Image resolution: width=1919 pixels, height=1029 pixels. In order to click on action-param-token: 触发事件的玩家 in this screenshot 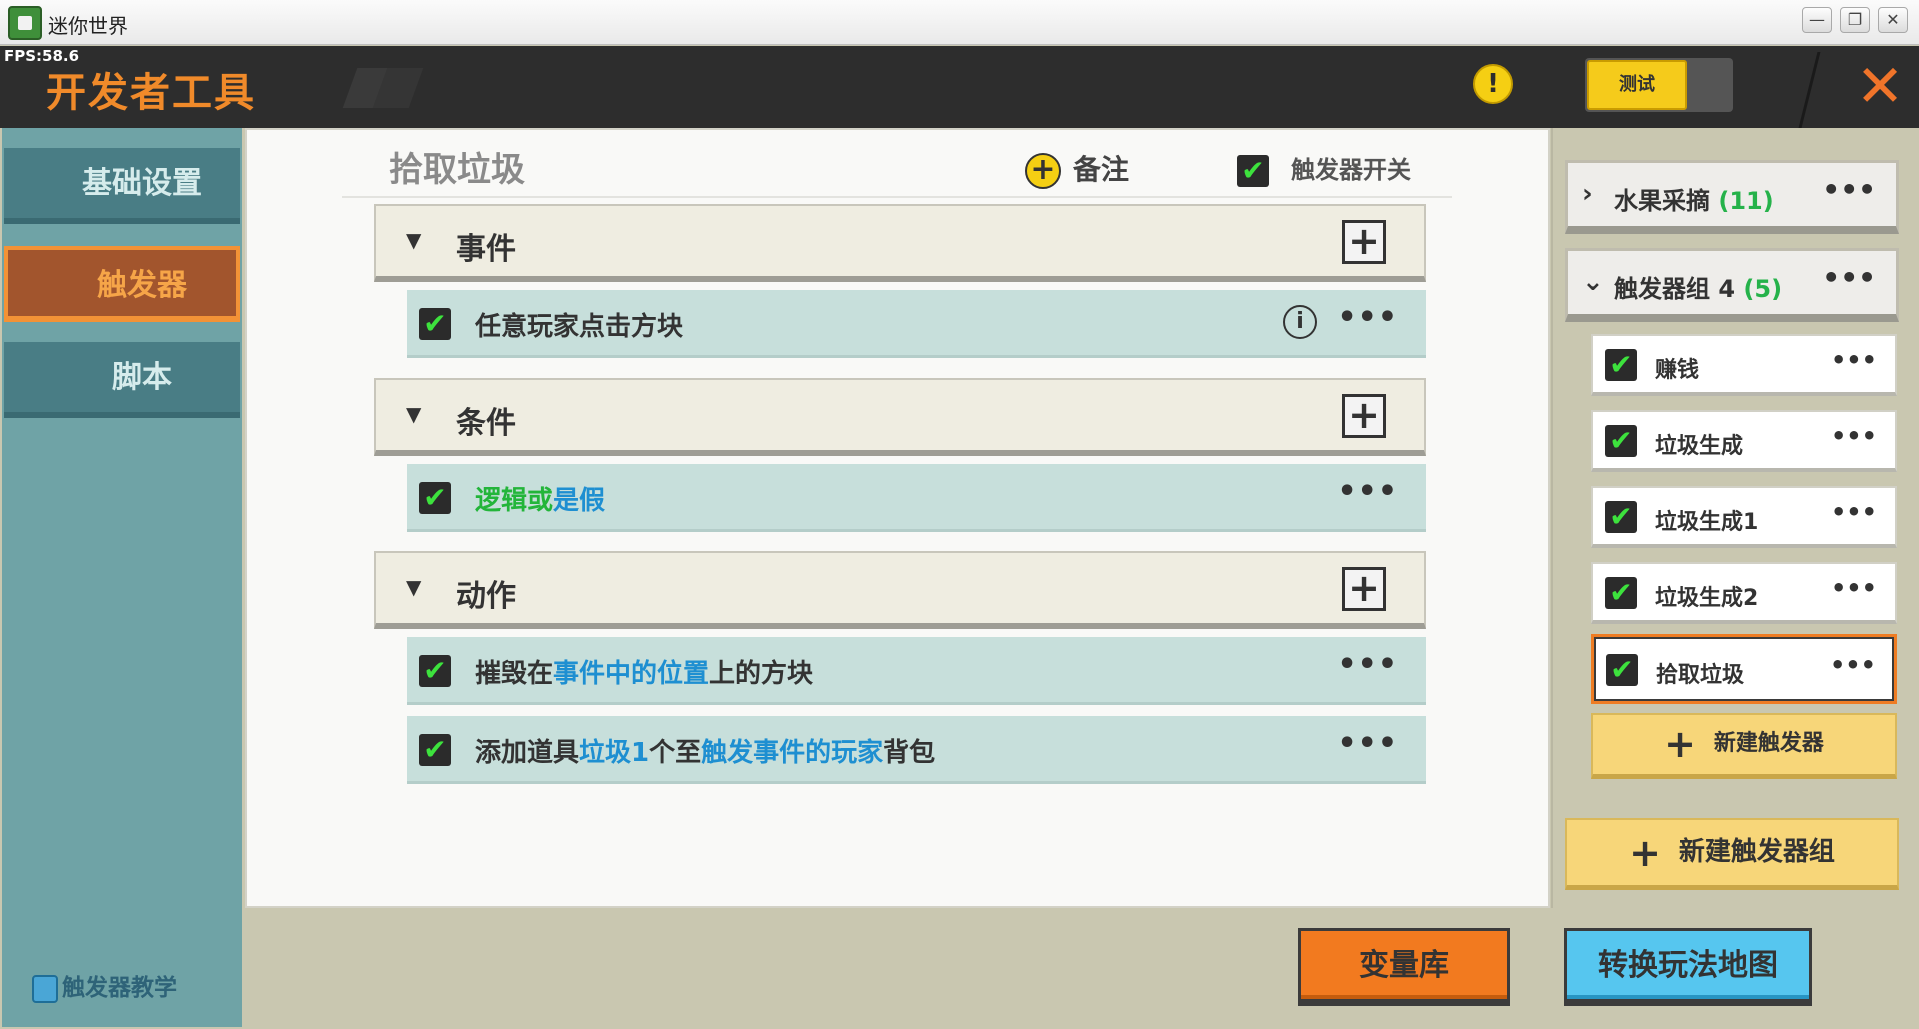, I will do `click(792, 753)`.